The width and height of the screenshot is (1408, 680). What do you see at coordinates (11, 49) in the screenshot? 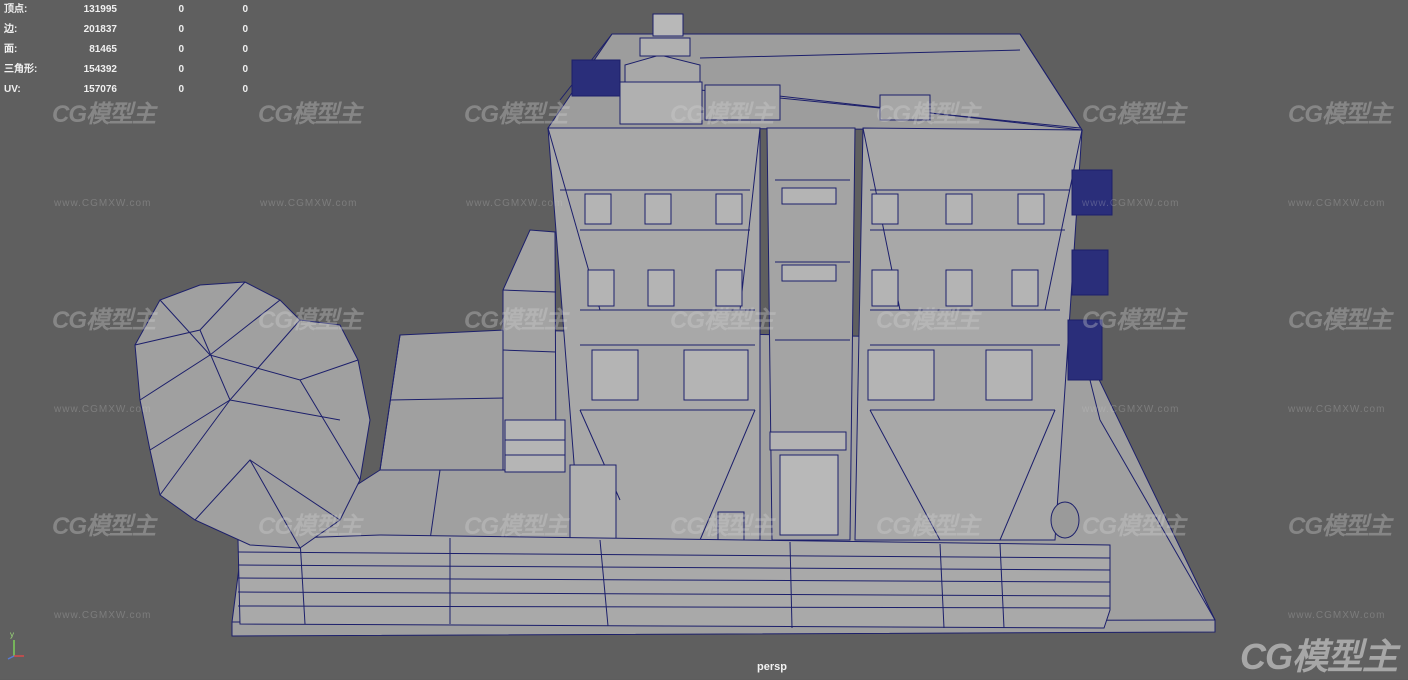
I see `hud-label: 面:` at bounding box center [11, 49].